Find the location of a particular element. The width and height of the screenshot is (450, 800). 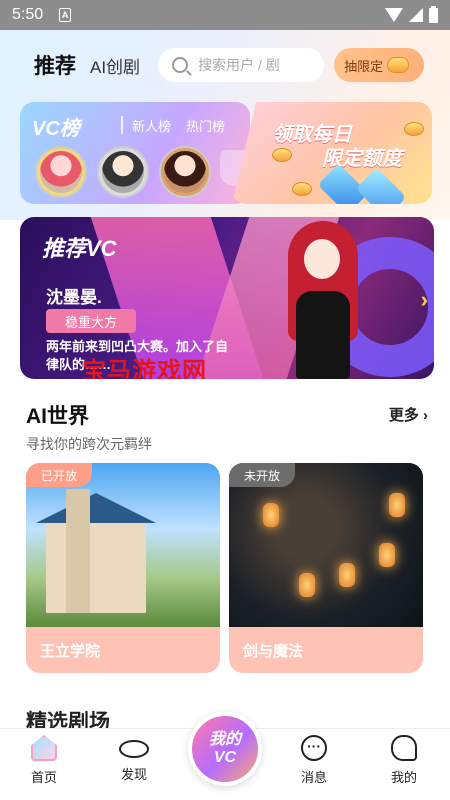

nav-label: 我的 is located at coordinates (403, 777).